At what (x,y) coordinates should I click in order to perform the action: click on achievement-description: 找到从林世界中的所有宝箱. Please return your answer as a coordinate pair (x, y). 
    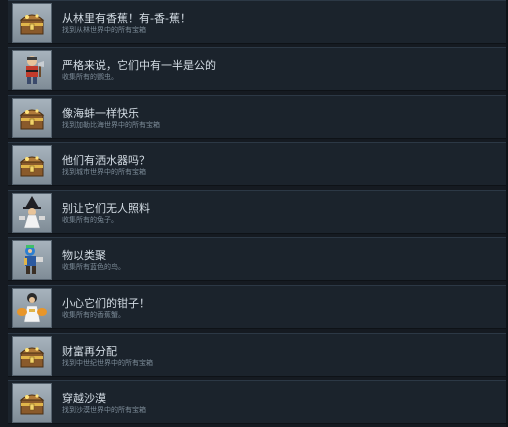
    Looking at the image, I should click on (104, 30).